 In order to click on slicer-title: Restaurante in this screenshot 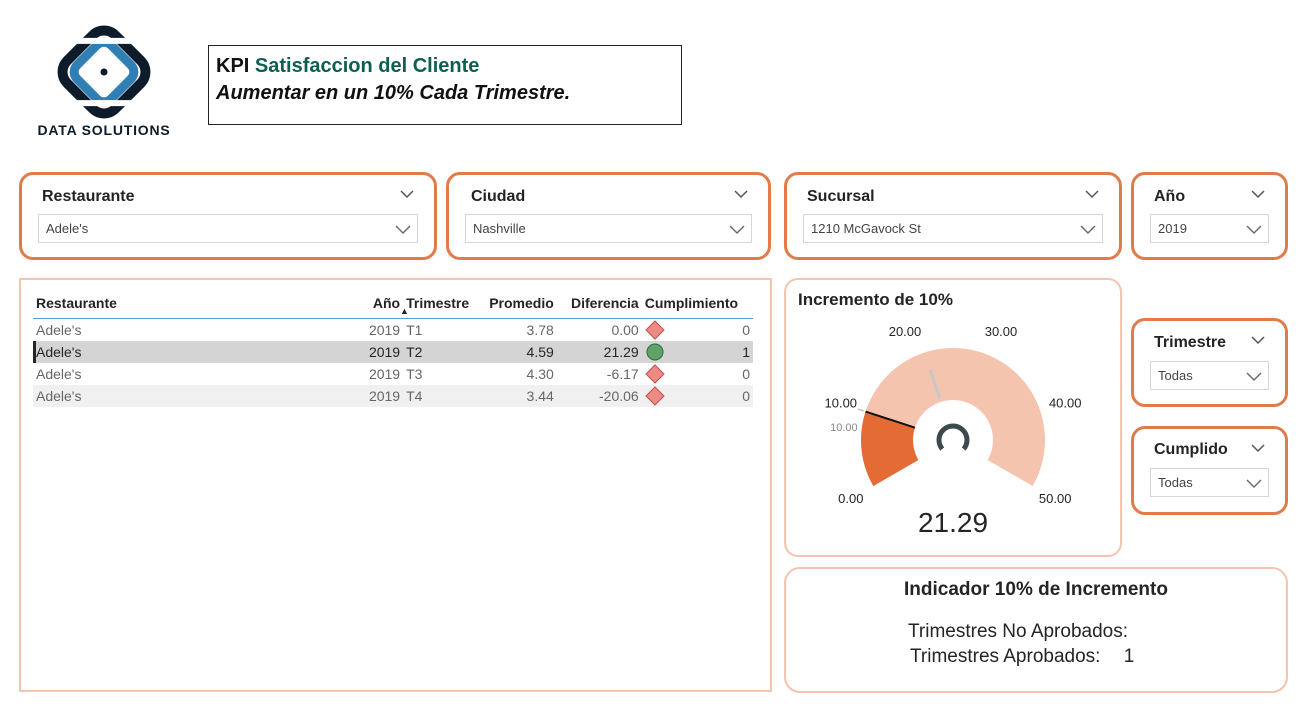, I will do `click(88, 196)`.